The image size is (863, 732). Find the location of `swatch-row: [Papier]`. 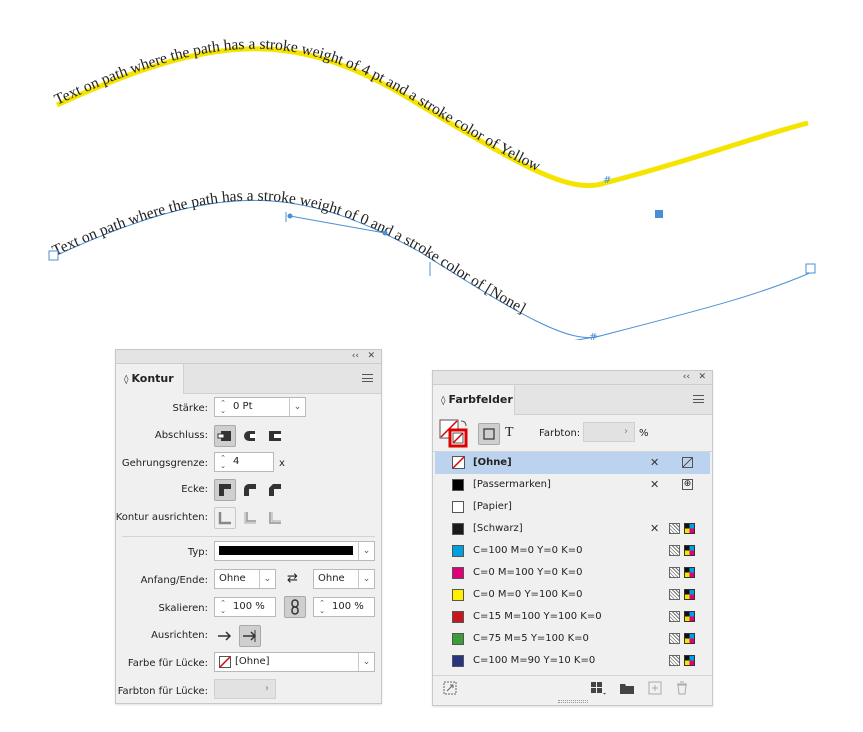

swatch-row: [Papier] is located at coordinates (572, 507).